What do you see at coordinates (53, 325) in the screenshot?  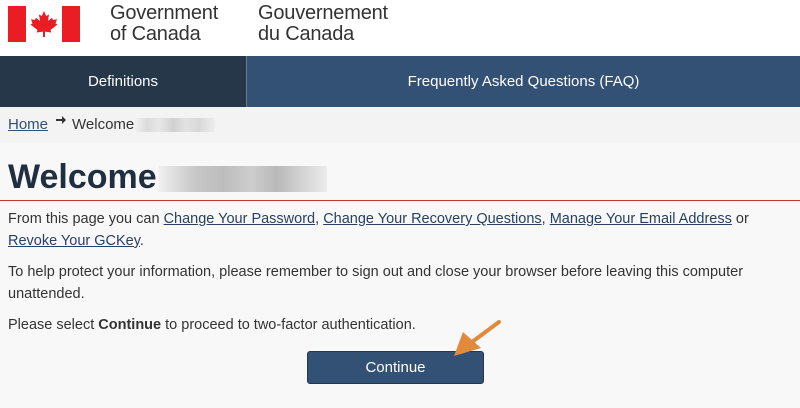 I see `select-prefix: Please select` at bounding box center [53, 325].